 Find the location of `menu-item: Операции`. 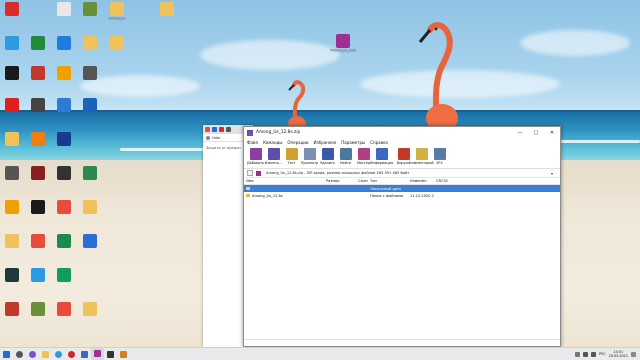

menu-item: Операции is located at coordinates (297, 142).